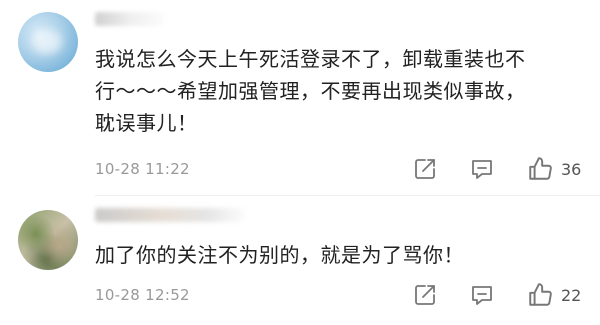 The height and width of the screenshot is (325, 600). Describe the element at coordinates (142, 295) in the screenshot. I see `comment-timestamp: 10-28 12:52` at that location.